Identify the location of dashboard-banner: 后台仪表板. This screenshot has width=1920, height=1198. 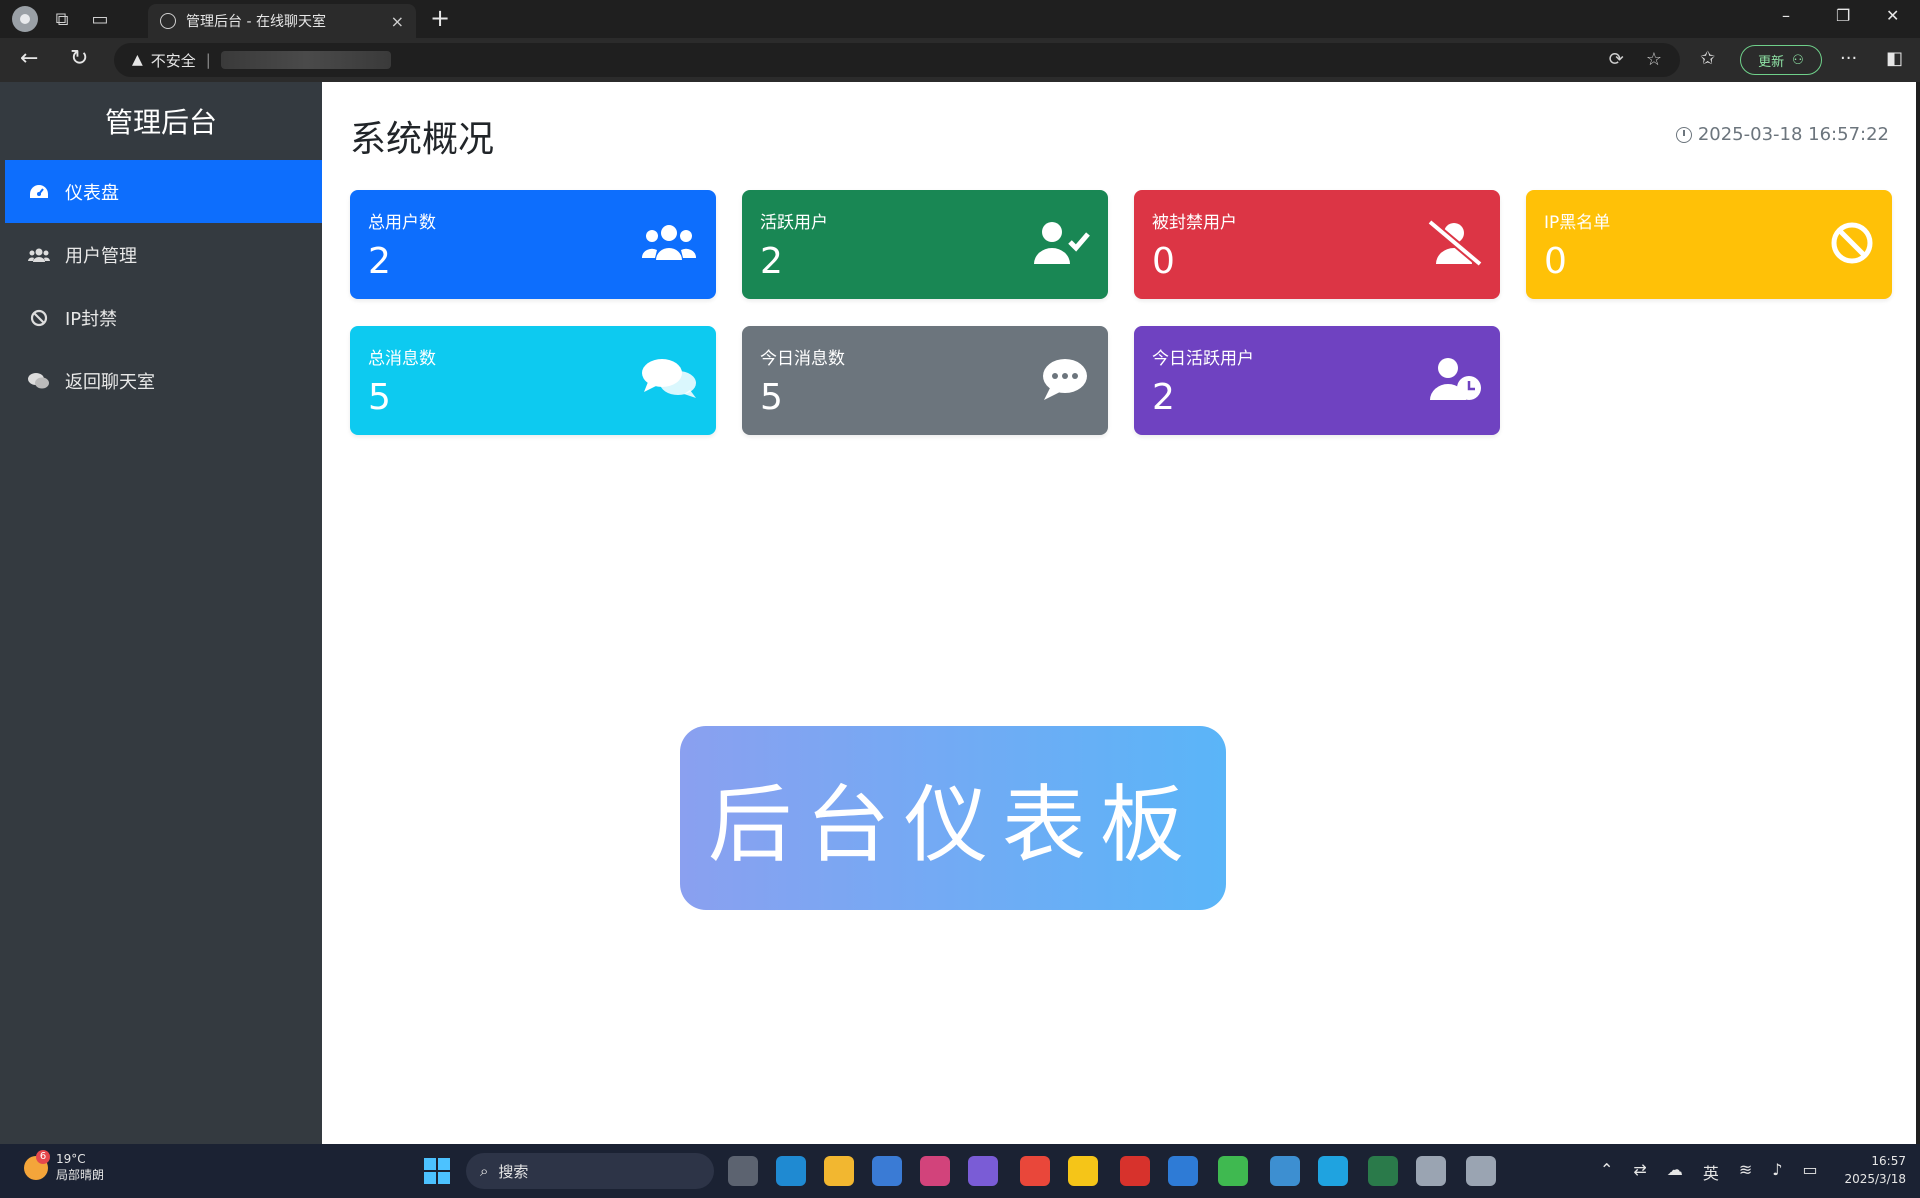
(953, 818).